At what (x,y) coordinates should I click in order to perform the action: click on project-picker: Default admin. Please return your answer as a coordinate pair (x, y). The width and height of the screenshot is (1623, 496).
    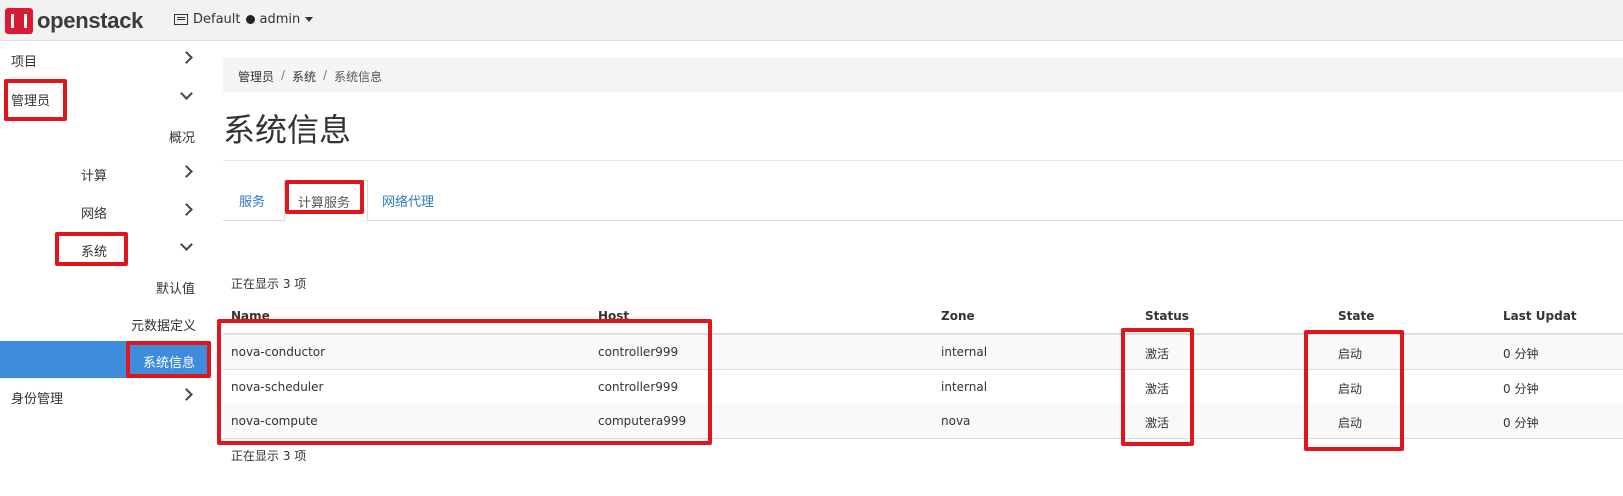
    Looking at the image, I should click on (244, 19).